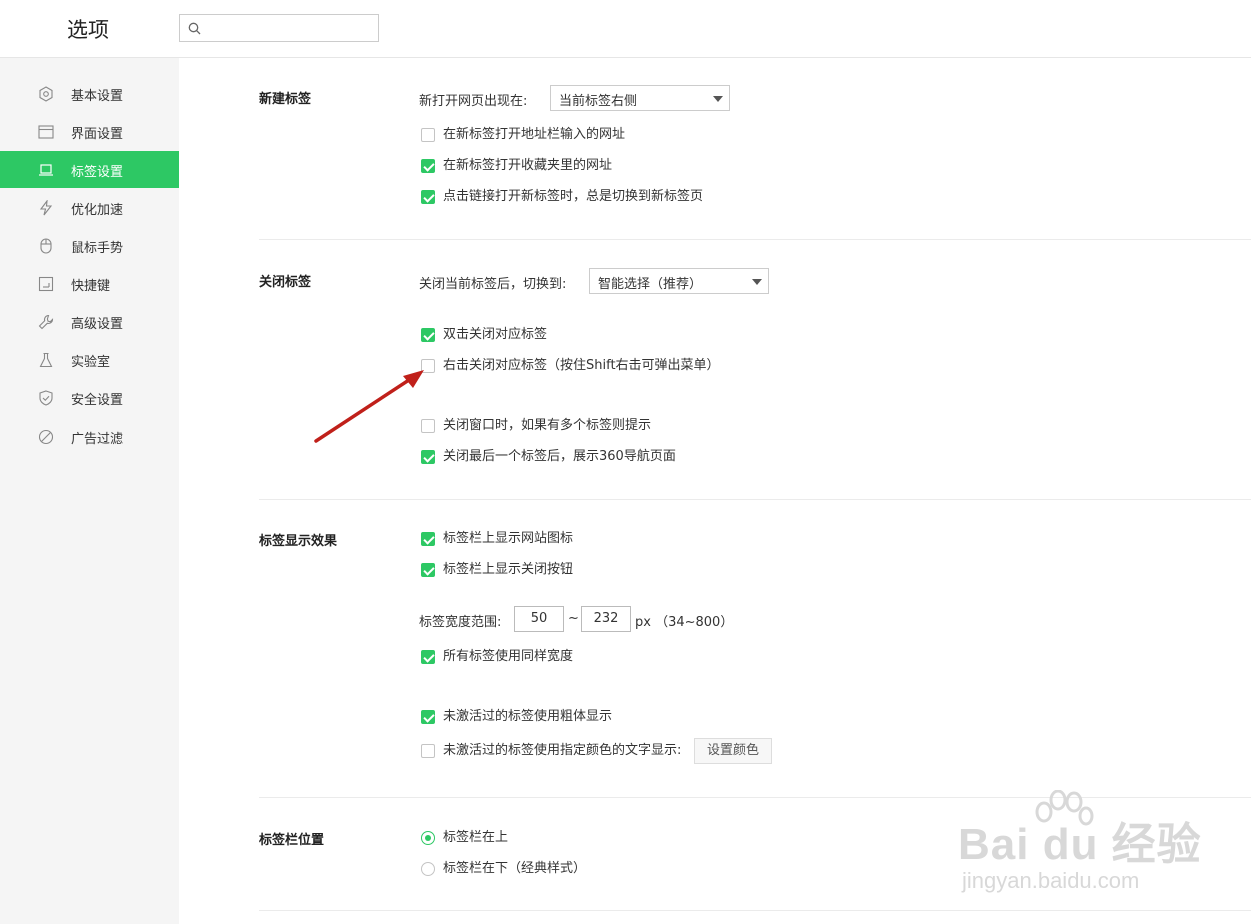  I want to click on lightning-icon, so click(46, 208).